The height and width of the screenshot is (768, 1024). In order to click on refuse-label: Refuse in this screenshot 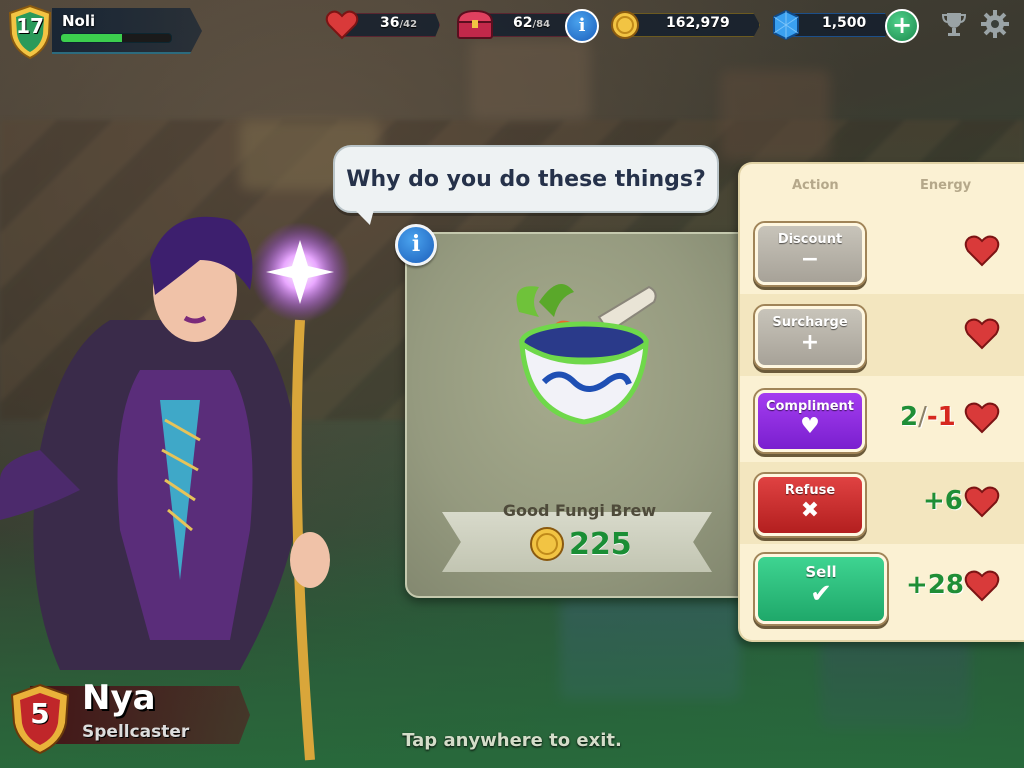, I will do `click(810, 490)`.